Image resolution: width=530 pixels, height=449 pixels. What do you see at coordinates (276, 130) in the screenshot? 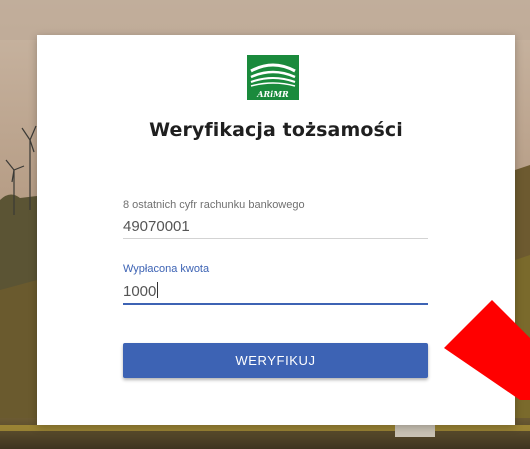
I see `page-title: Weryfikacja tożsamości` at bounding box center [276, 130].